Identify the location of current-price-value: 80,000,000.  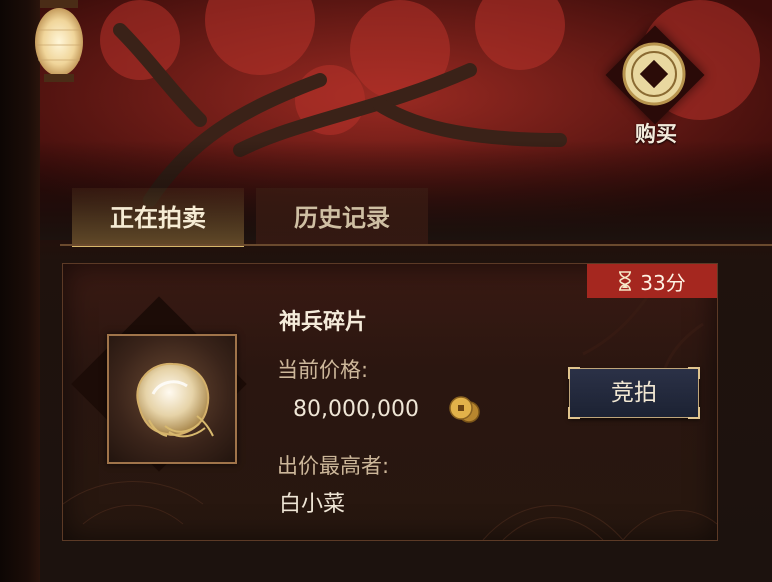
(356, 409).